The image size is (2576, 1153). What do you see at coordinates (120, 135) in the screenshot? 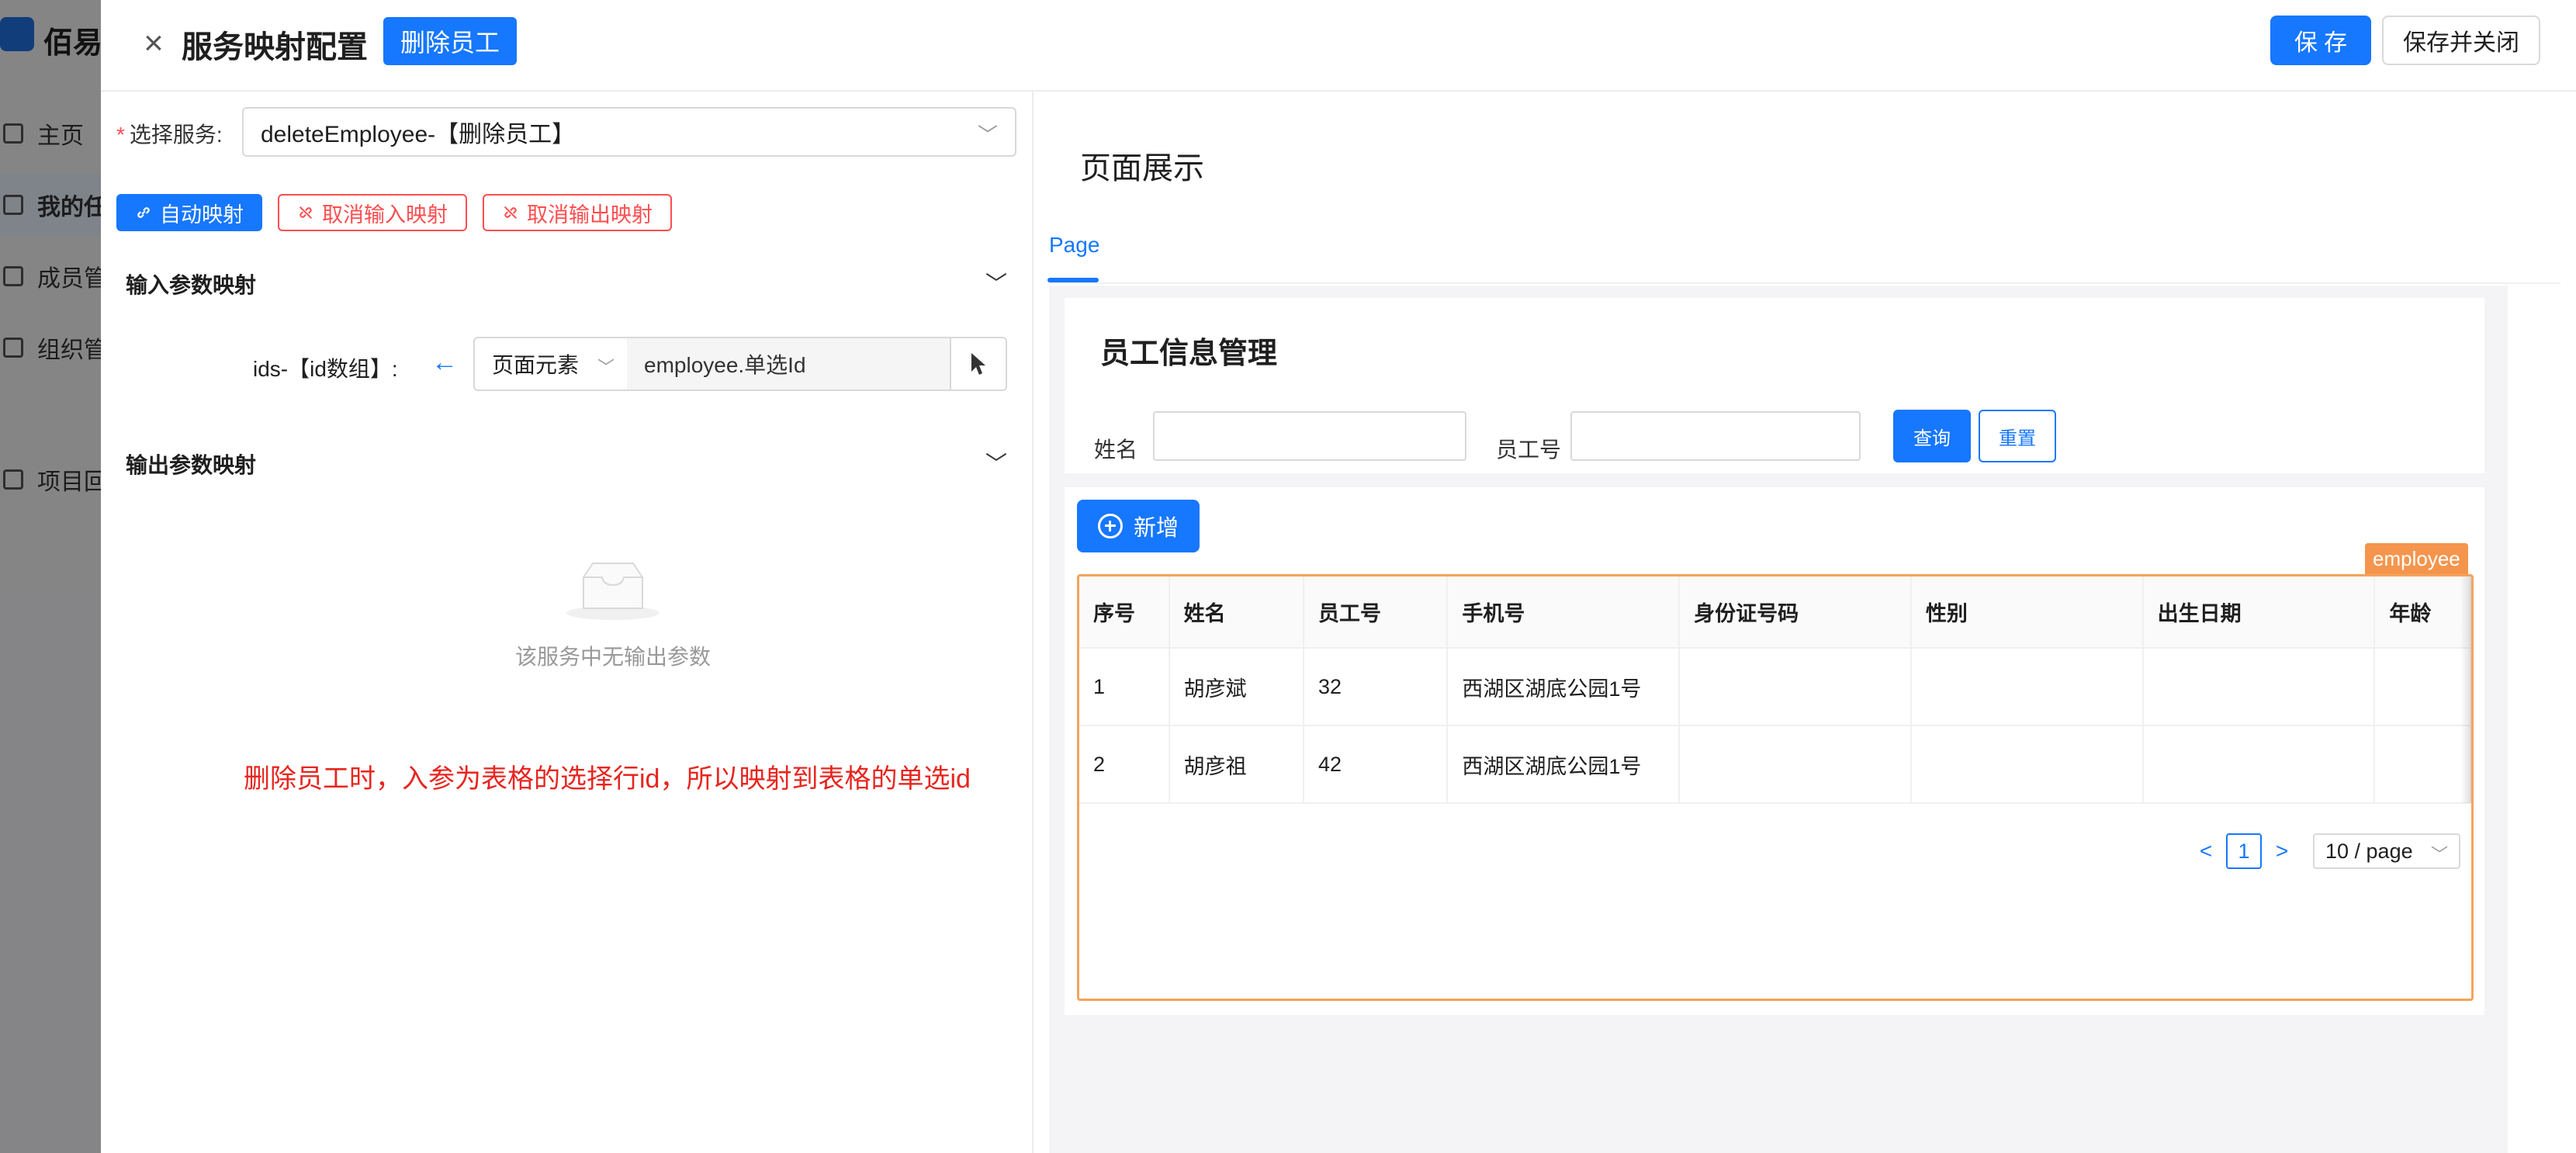
I see `required-mark: *` at bounding box center [120, 135].